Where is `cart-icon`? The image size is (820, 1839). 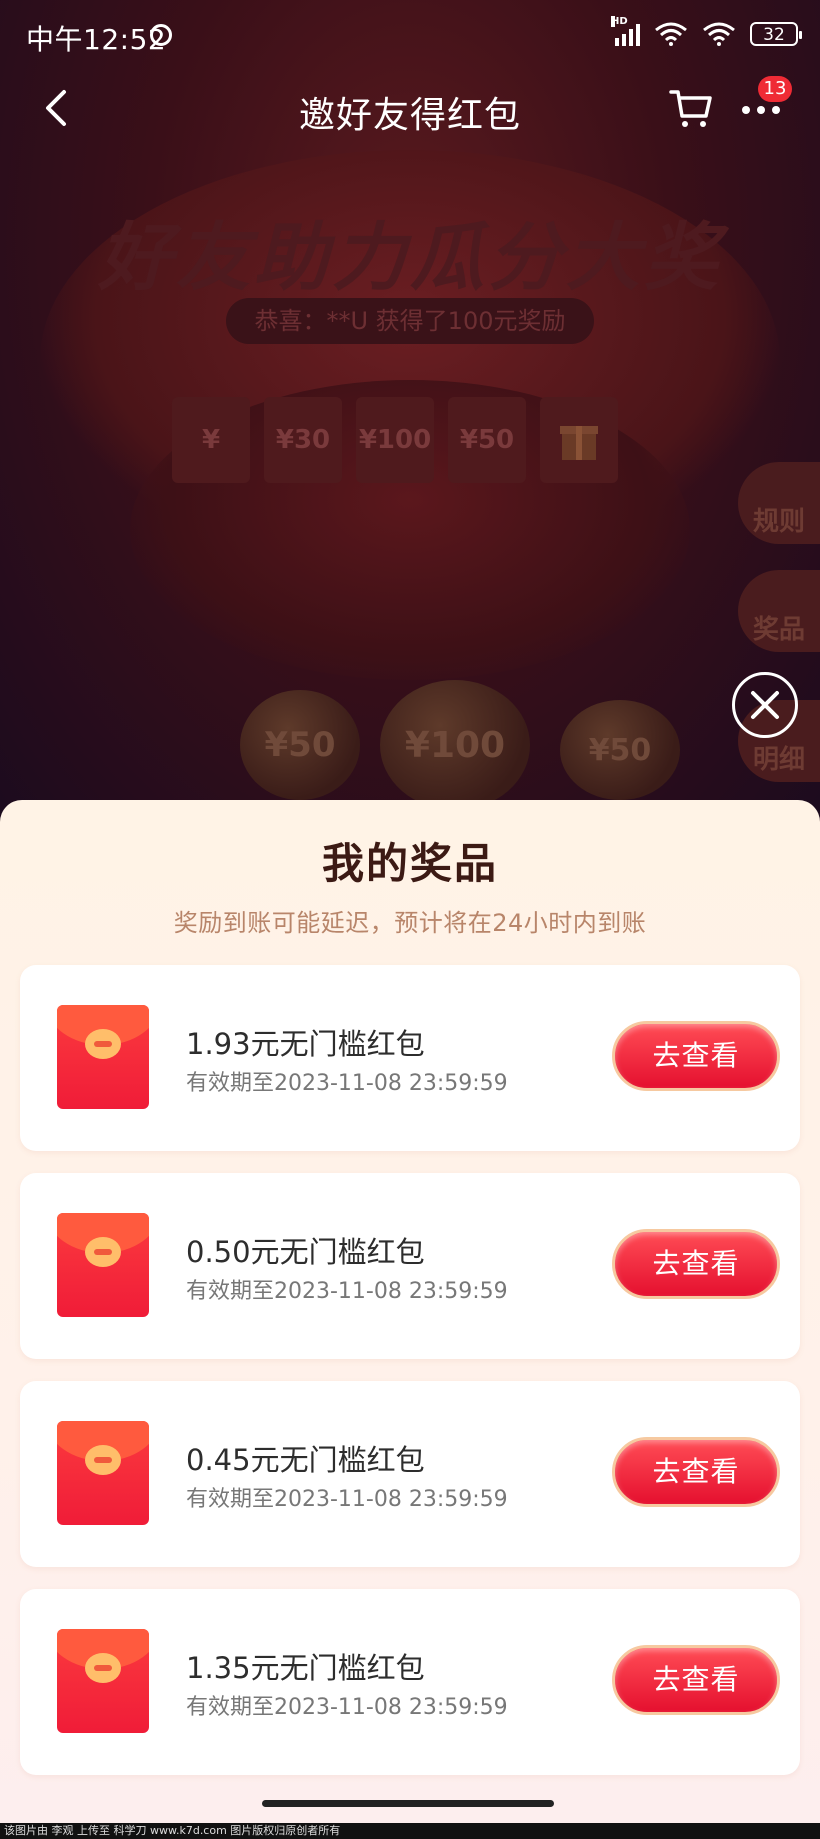
cart-icon is located at coordinates (691, 108).